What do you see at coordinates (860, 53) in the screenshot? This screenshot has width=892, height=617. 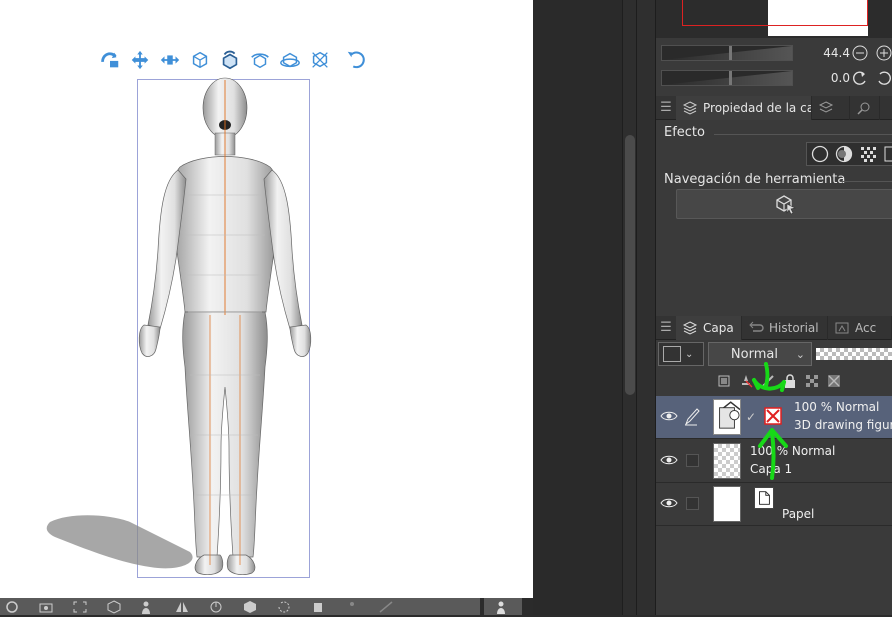 I see `zoom-out-icon` at bounding box center [860, 53].